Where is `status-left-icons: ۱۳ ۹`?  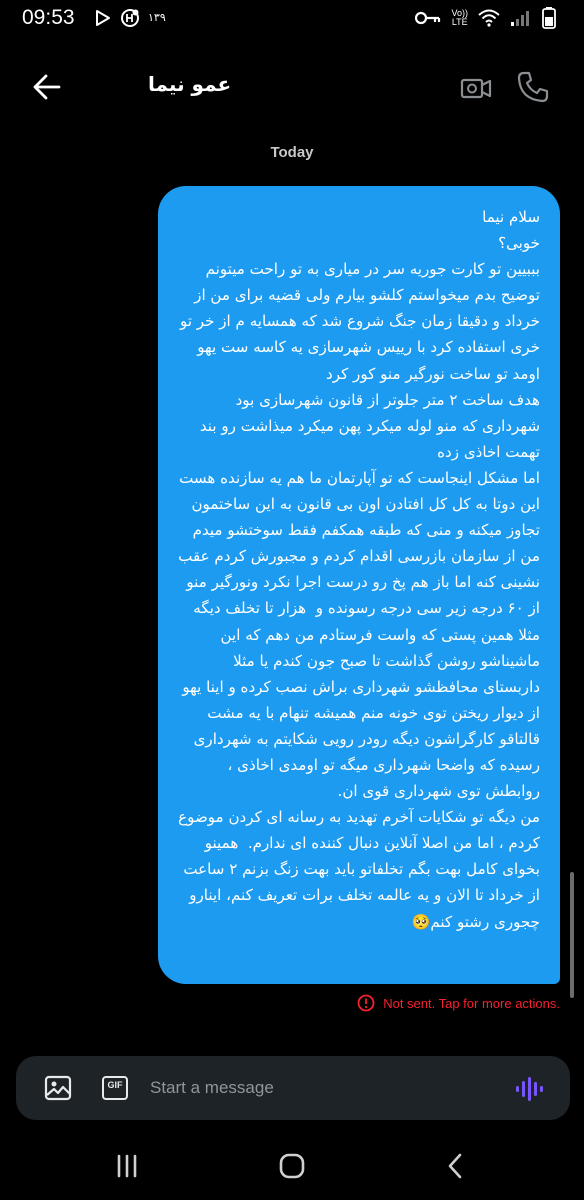 status-left-icons: ۱۳ ۹ is located at coordinates (130, 18).